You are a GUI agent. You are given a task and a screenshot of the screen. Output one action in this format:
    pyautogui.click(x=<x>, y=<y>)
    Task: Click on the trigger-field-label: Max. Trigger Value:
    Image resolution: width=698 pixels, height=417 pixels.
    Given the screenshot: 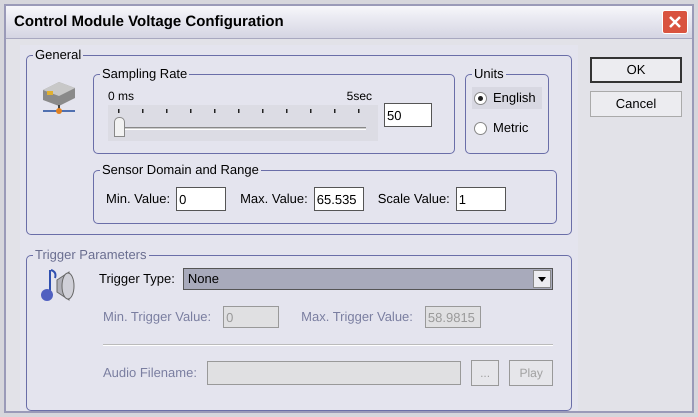 What is the action you would take?
    pyautogui.click(x=357, y=317)
    